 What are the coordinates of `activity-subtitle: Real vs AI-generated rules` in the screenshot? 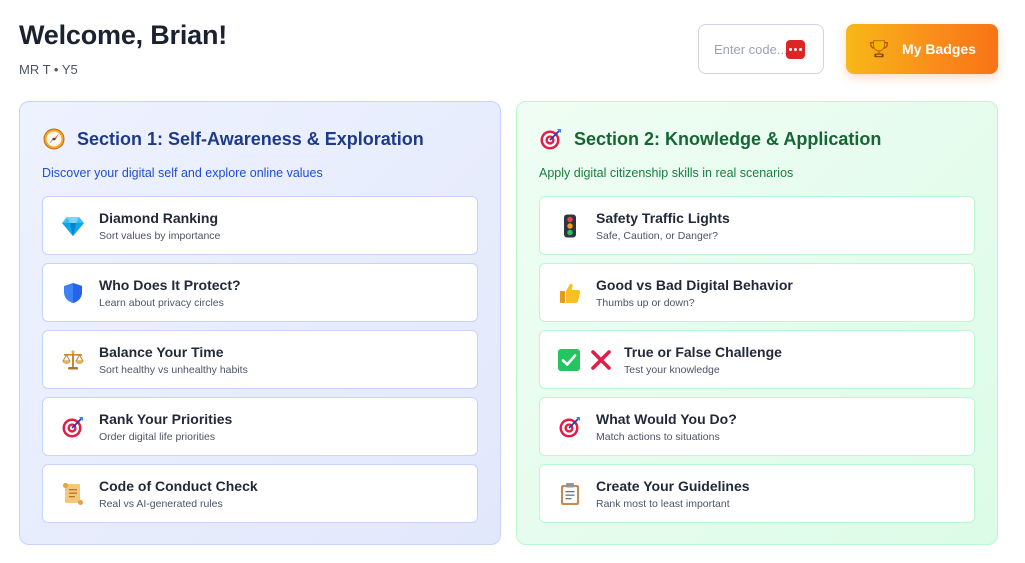 It's located at (161, 503).